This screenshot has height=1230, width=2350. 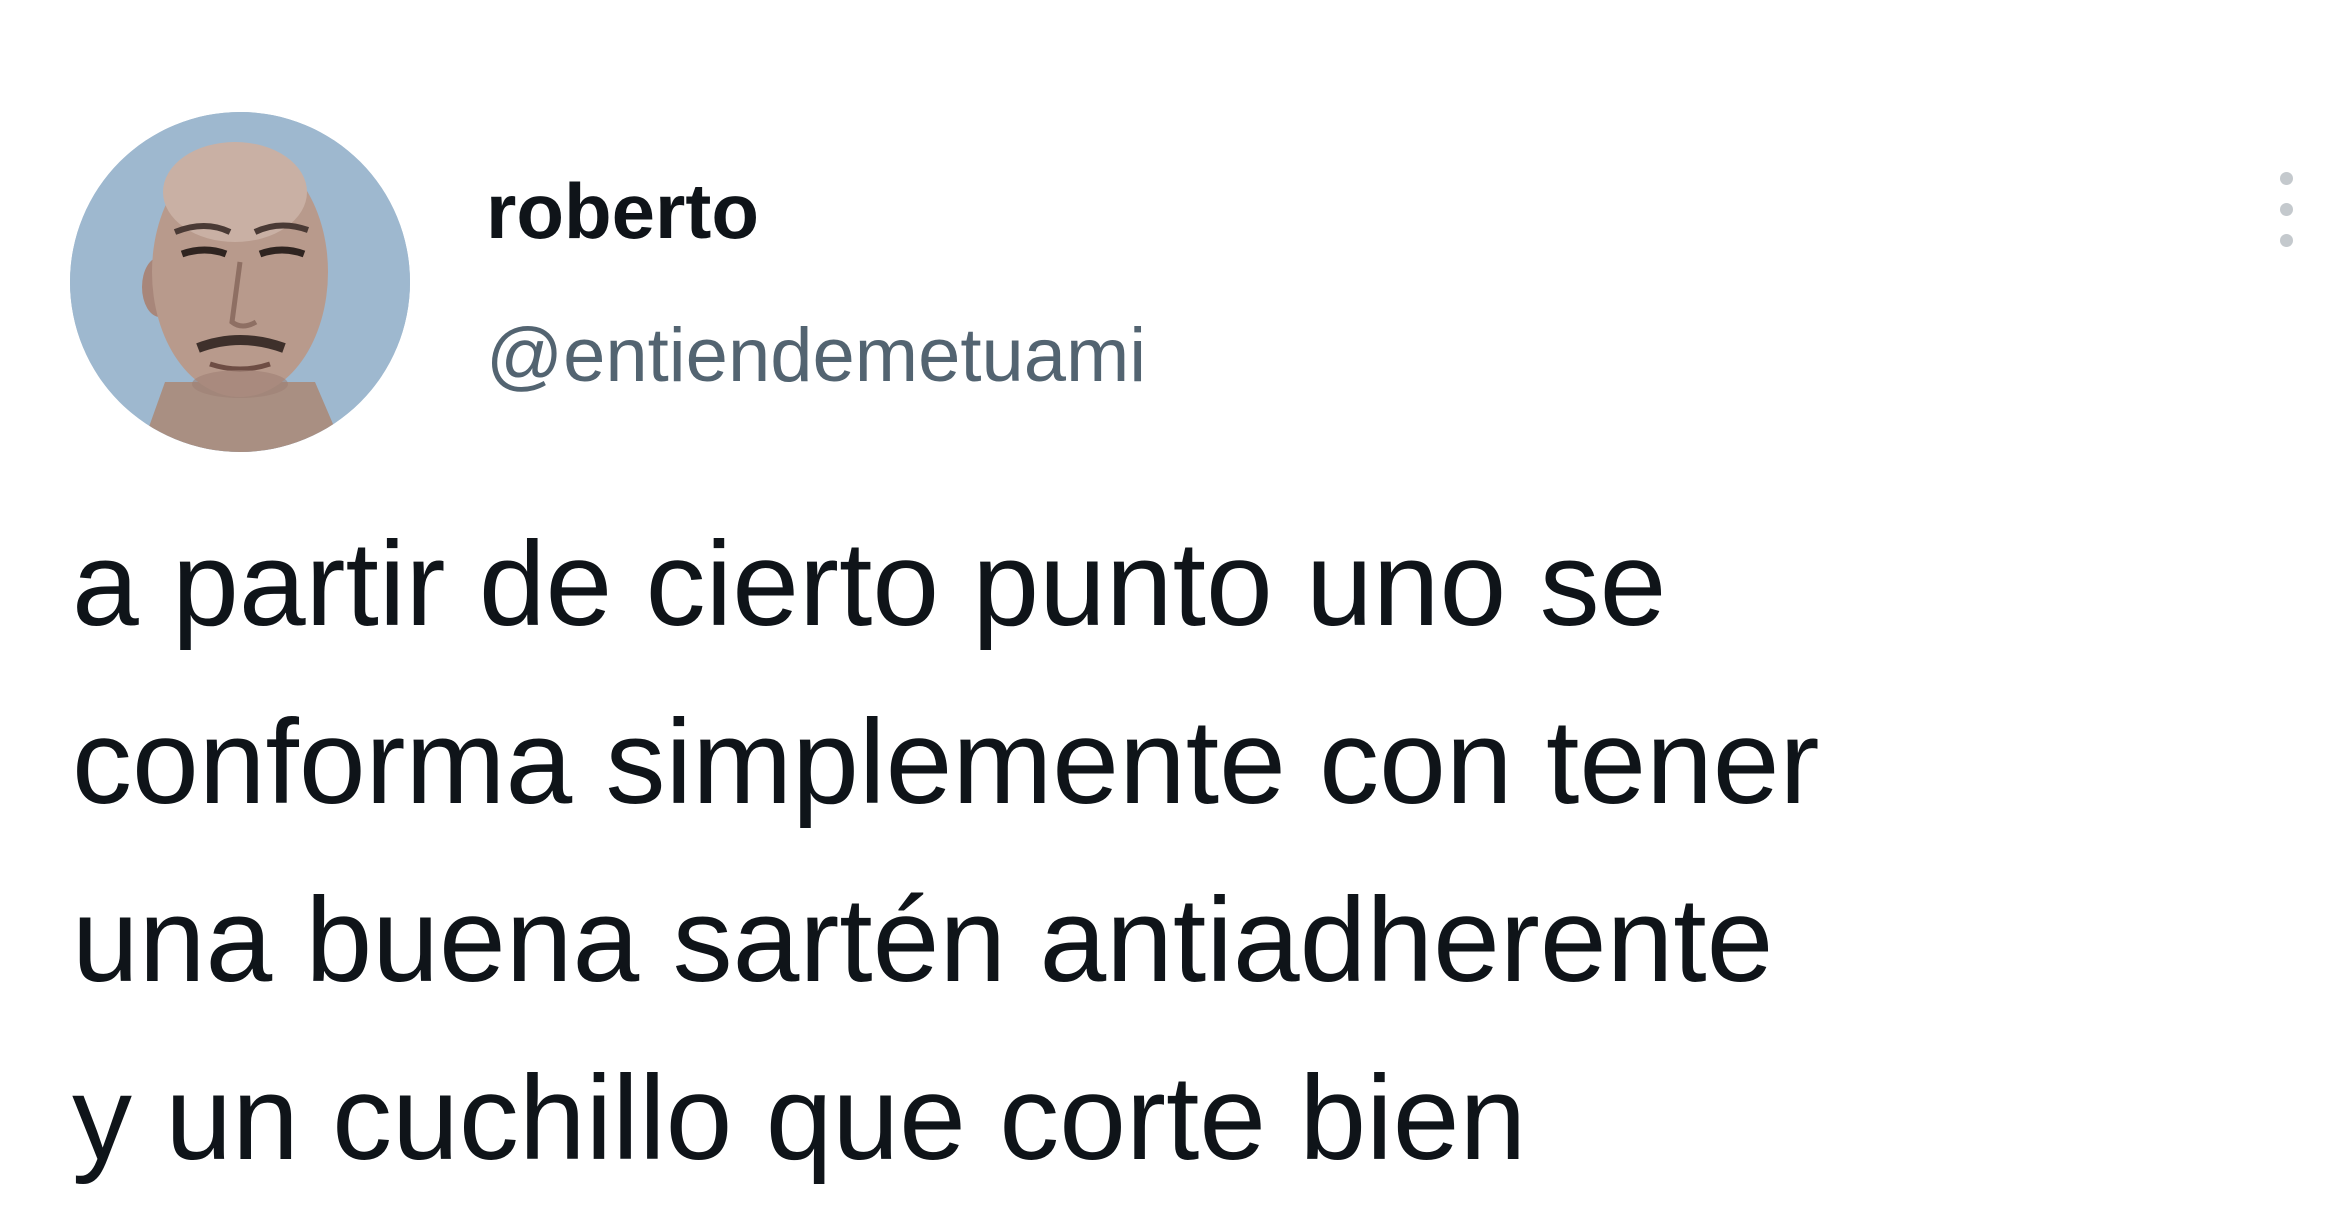 I want to click on avatar-photo, so click(x=240, y=282).